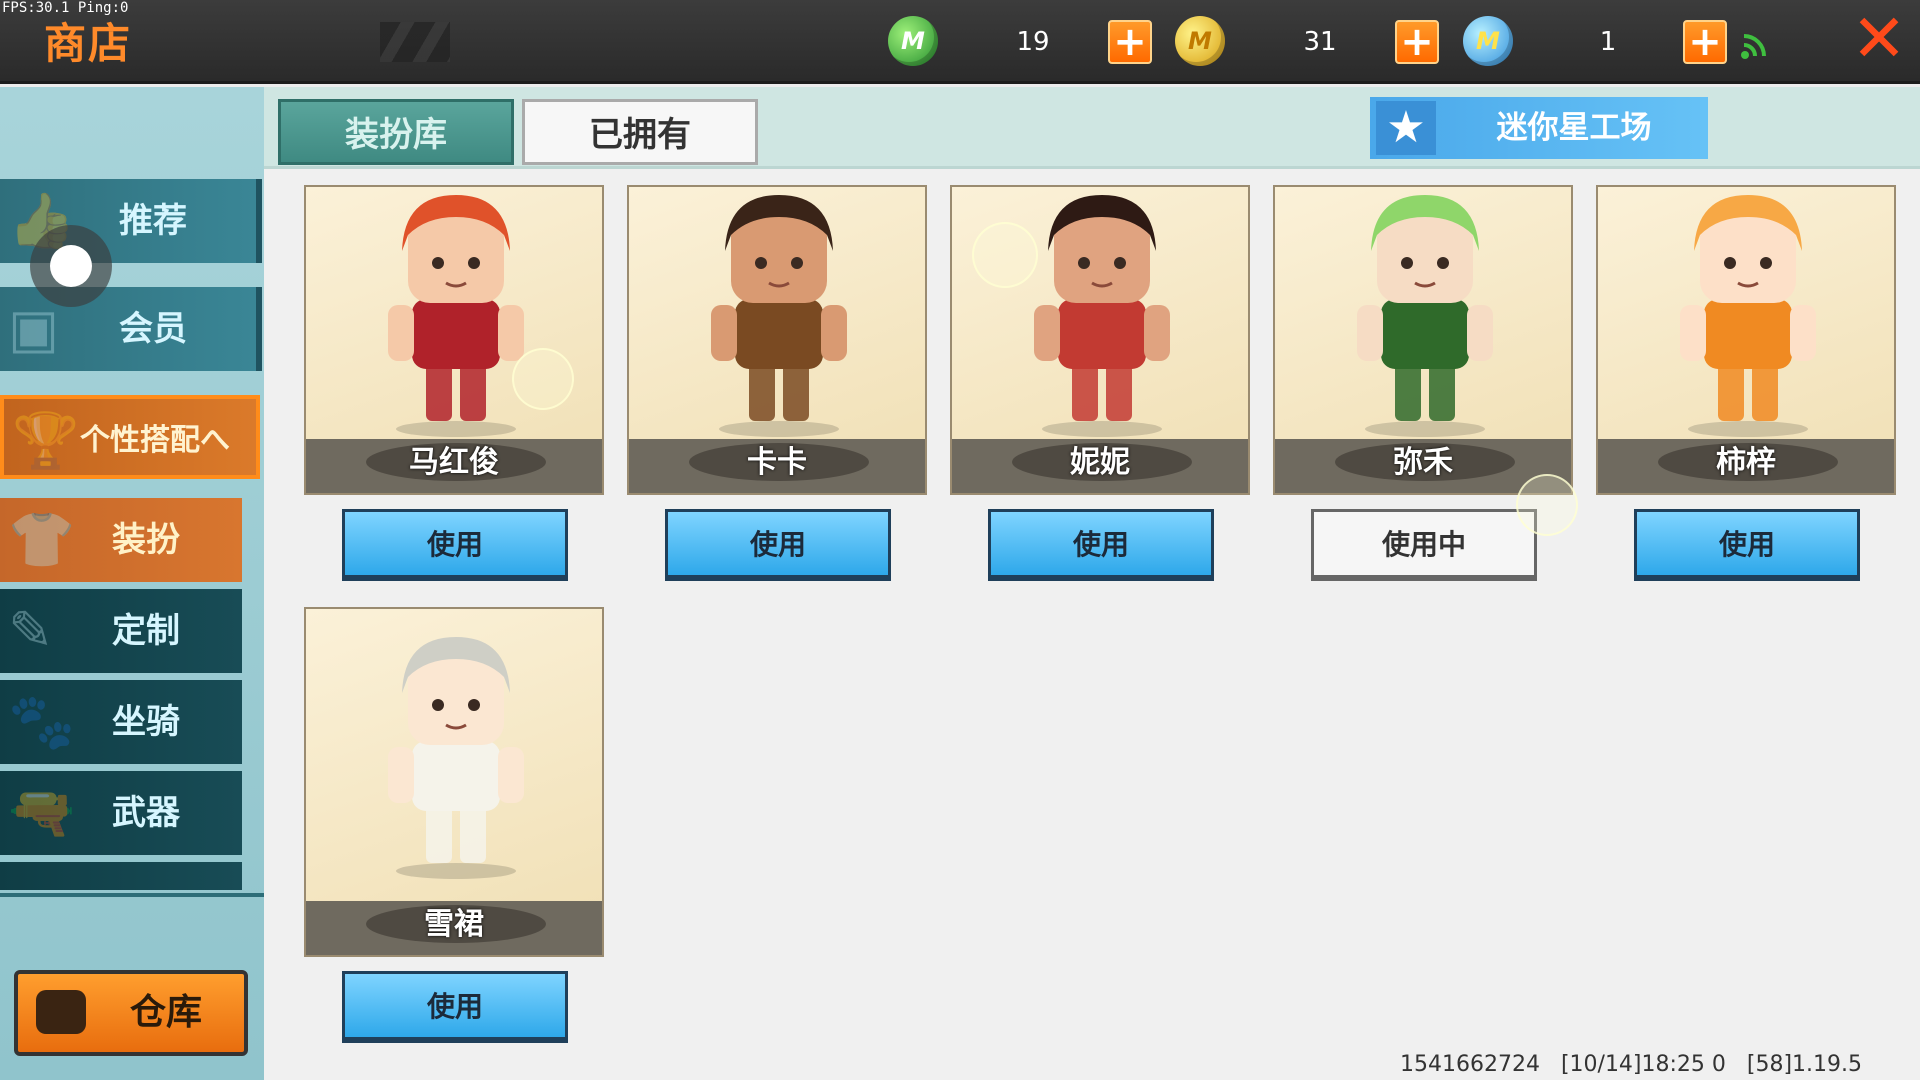  Describe the element at coordinates (1574, 128) in the screenshot. I see `workshop-label: 迷你星工场` at that location.